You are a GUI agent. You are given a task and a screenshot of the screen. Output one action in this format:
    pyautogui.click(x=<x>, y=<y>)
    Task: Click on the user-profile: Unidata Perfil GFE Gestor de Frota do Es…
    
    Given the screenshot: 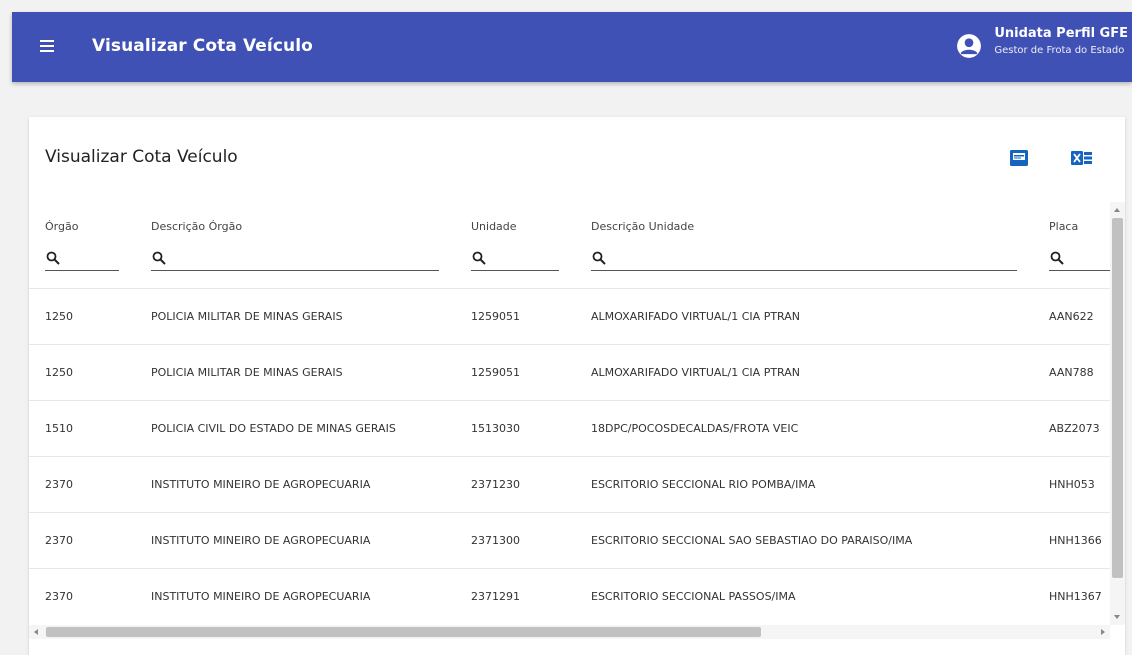 What is the action you would take?
    pyautogui.click(x=1042, y=46)
    